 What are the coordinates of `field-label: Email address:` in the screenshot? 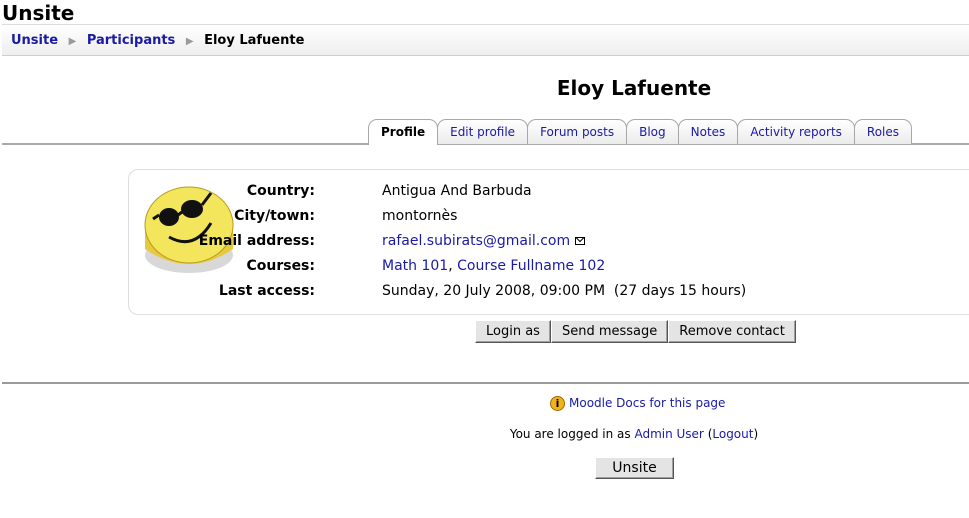 It's located at (256, 241).